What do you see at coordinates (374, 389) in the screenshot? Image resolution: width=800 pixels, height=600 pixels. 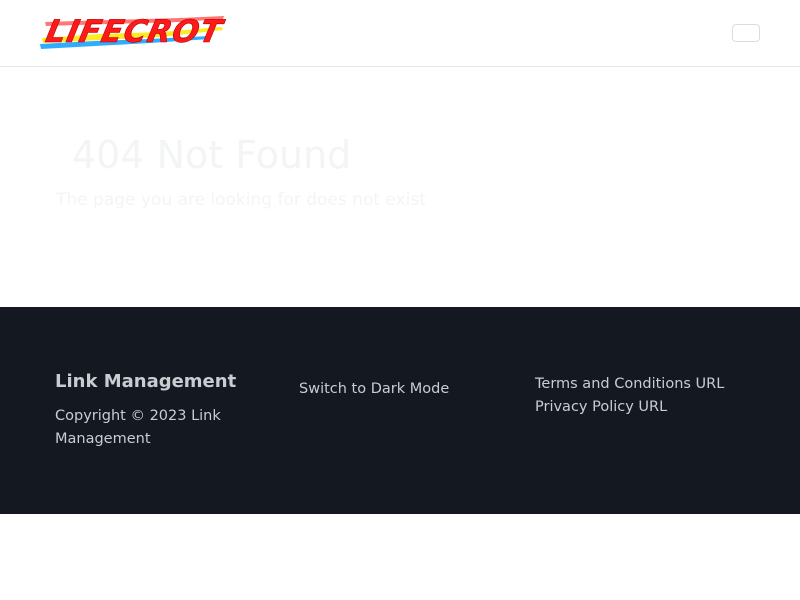 I see `dark-mode-toggle: Switch to Dark Mode` at bounding box center [374, 389].